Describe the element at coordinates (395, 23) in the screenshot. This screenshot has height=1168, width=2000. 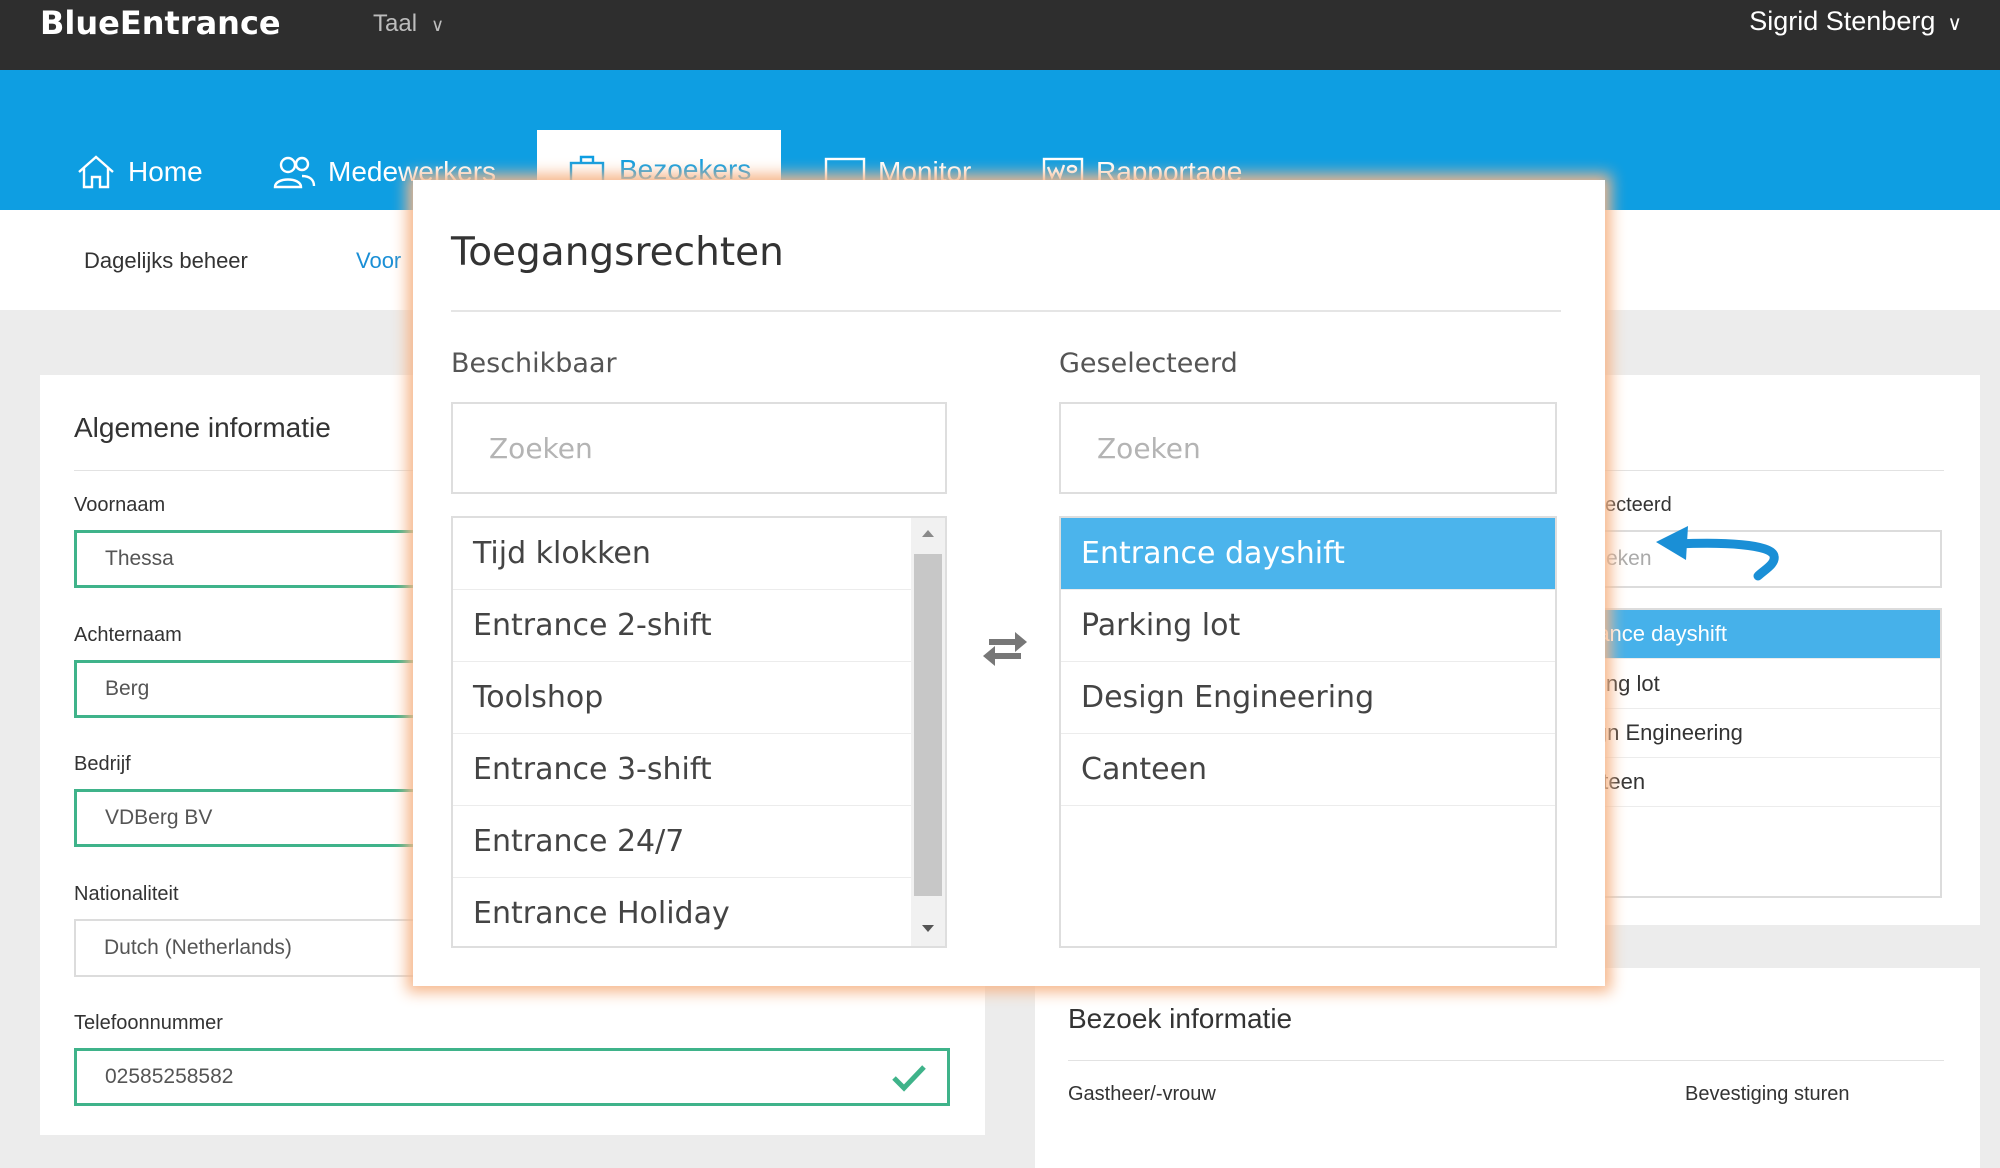
I see `language-label: Taal` at that location.